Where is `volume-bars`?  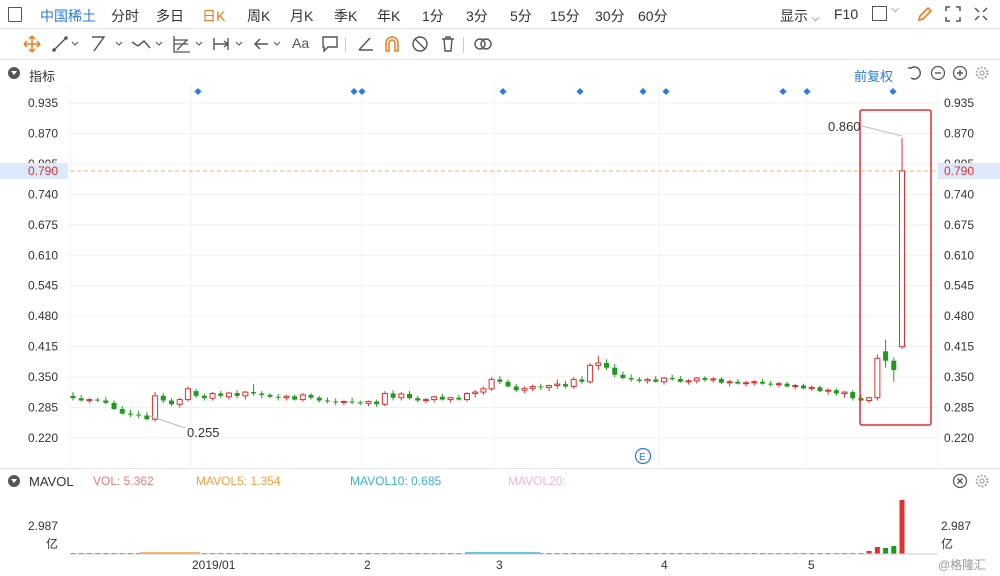
volume-bars is located at coordinates (487, 527).